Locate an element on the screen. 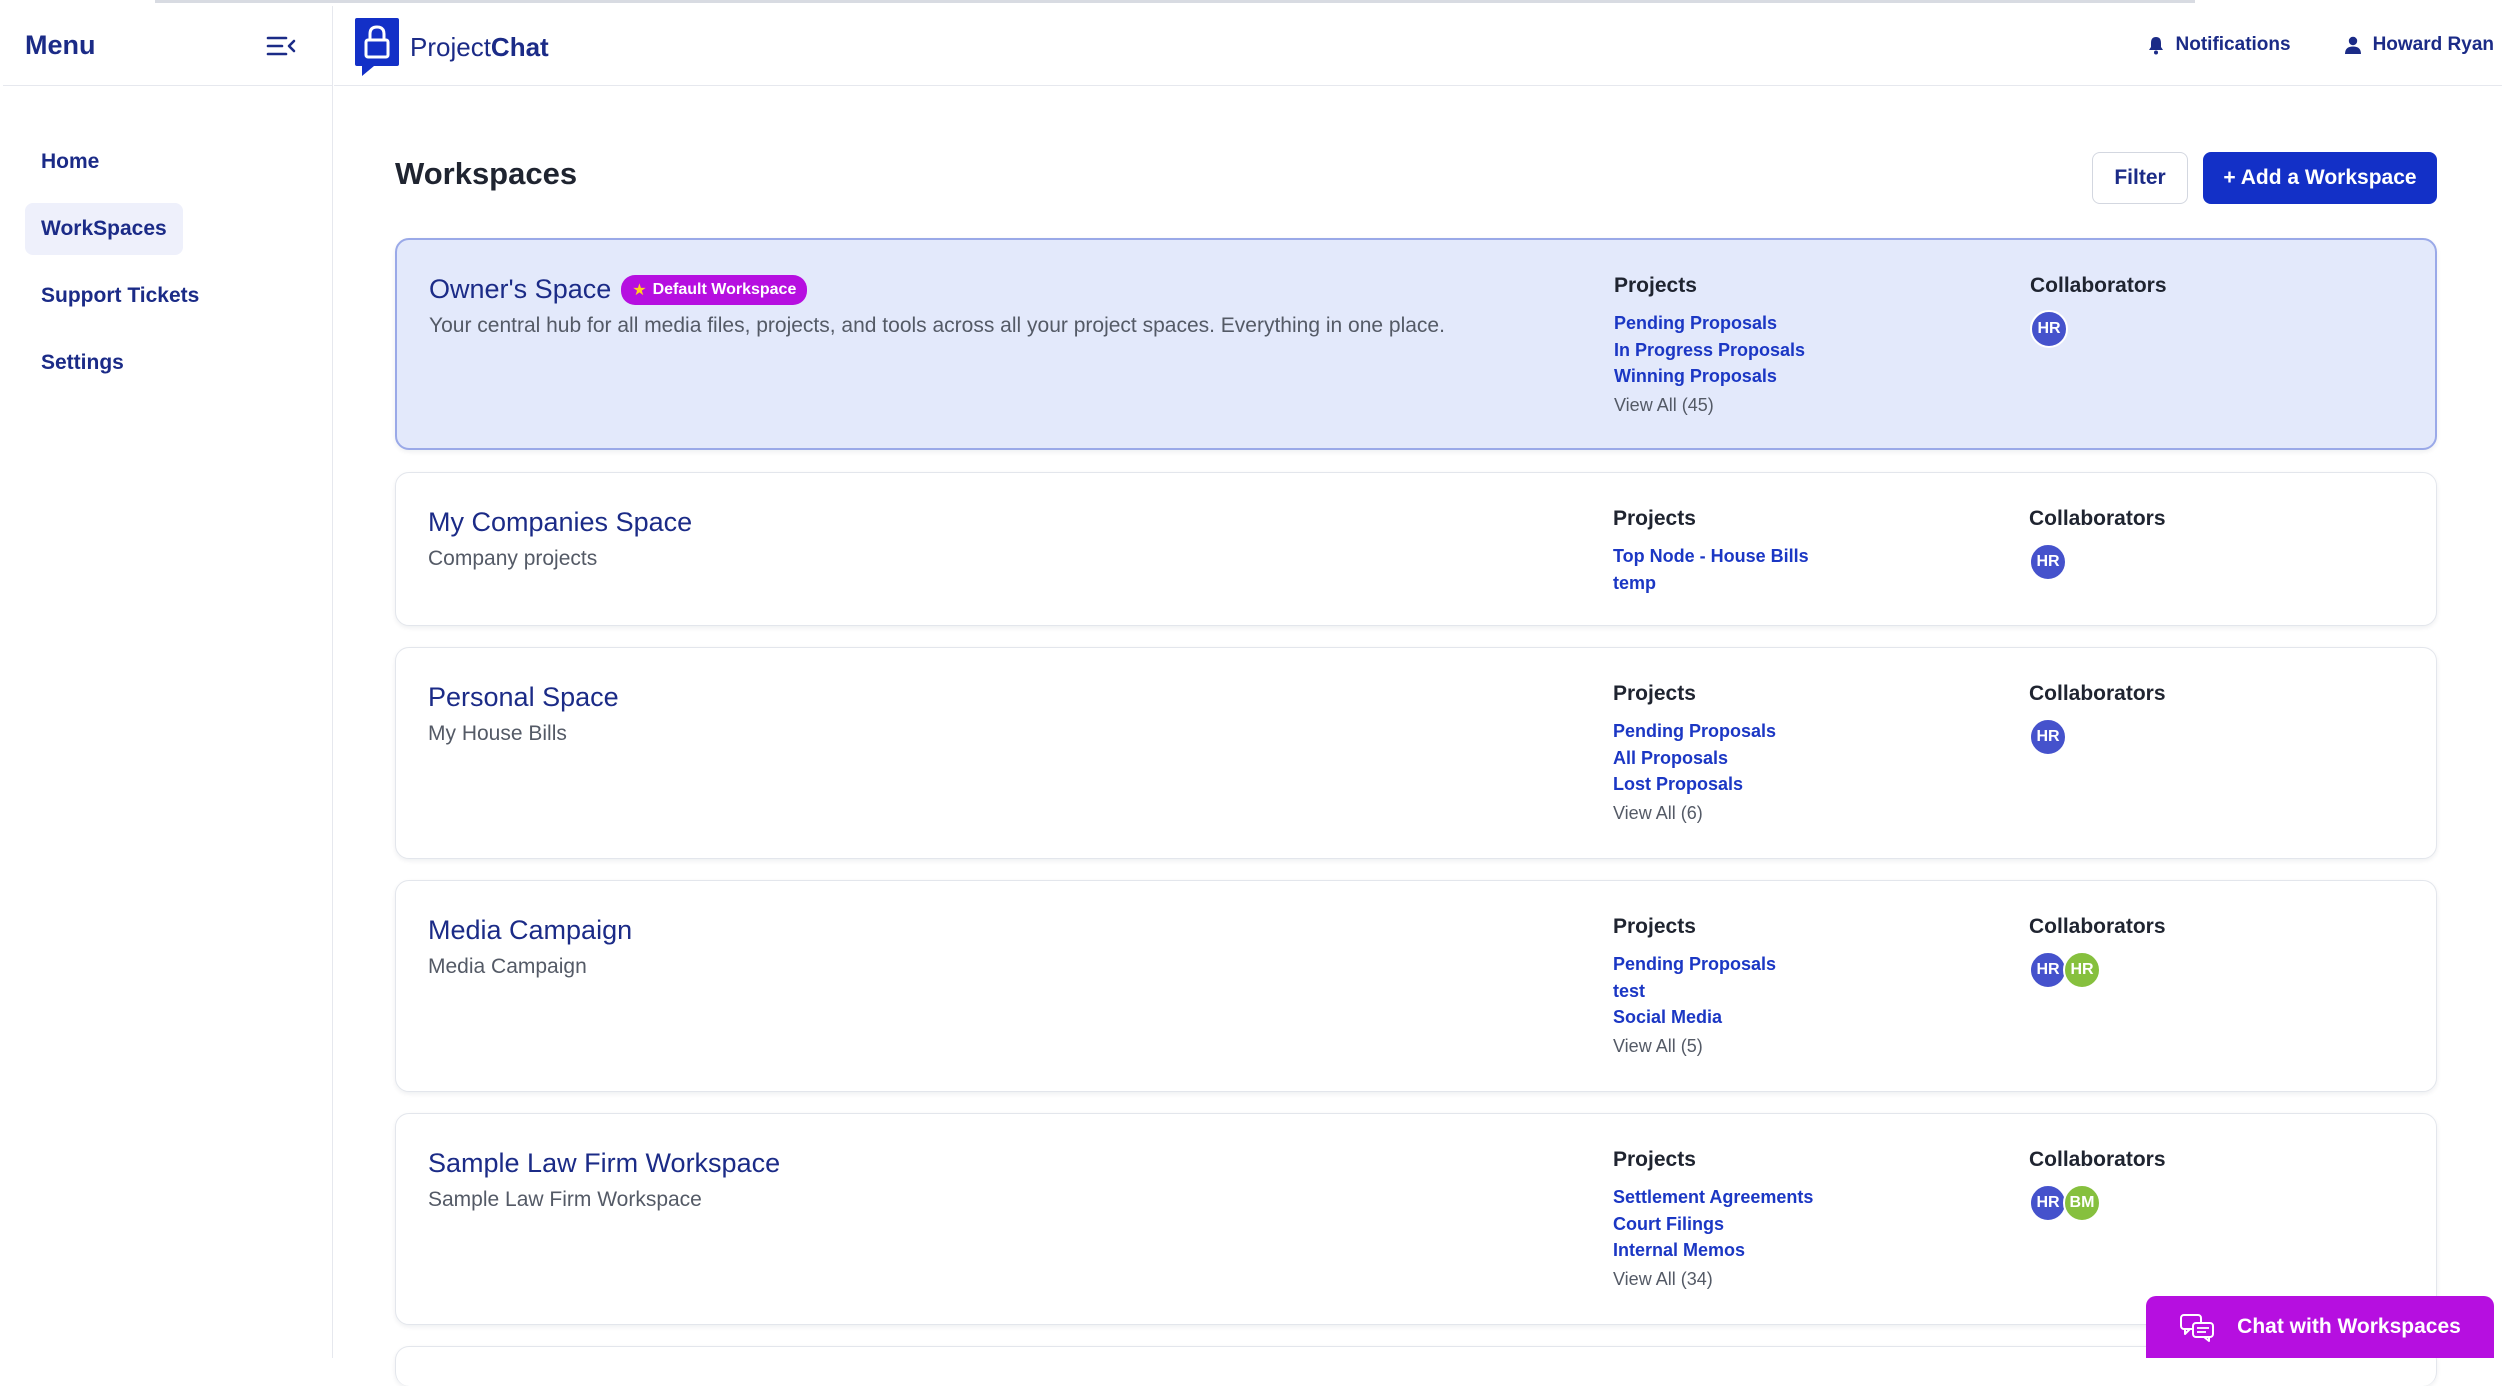 This screenshot has height=1386, width=2502. projects-column: Projects Top Node - House Bills temp is located at coordinates (1711, 551).